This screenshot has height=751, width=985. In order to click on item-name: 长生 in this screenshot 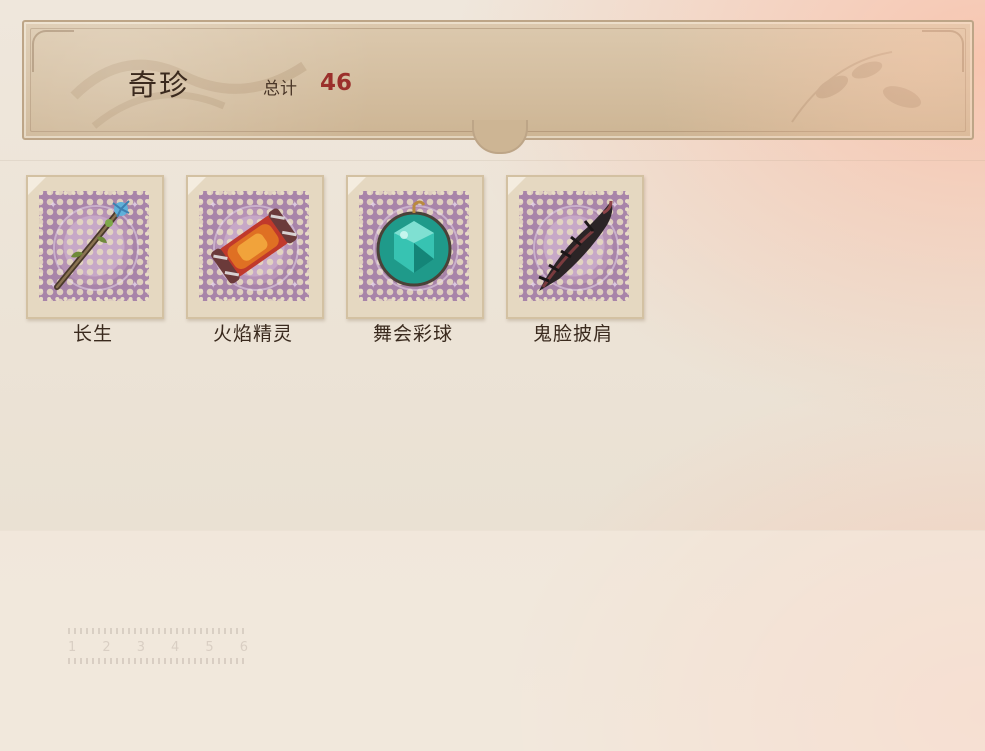, I will do `click(92, 334)`.